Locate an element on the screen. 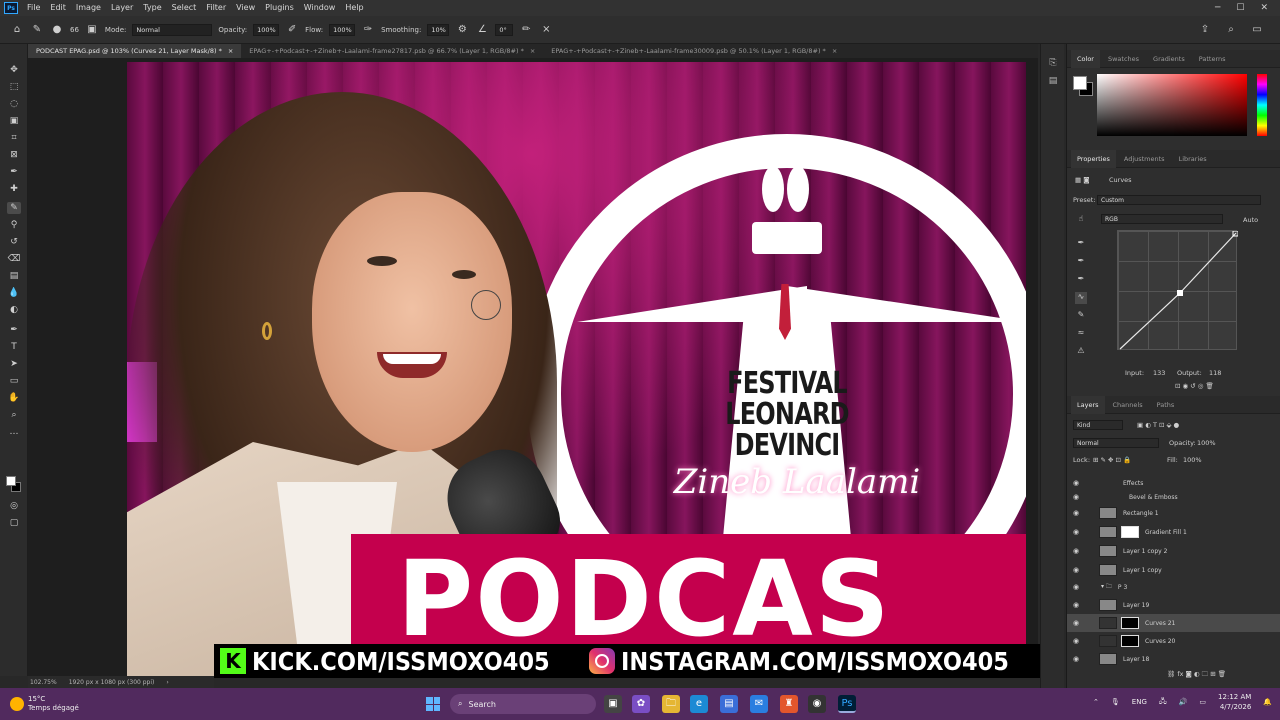  menu-layer: Layer is located at coordinates (122, 8).